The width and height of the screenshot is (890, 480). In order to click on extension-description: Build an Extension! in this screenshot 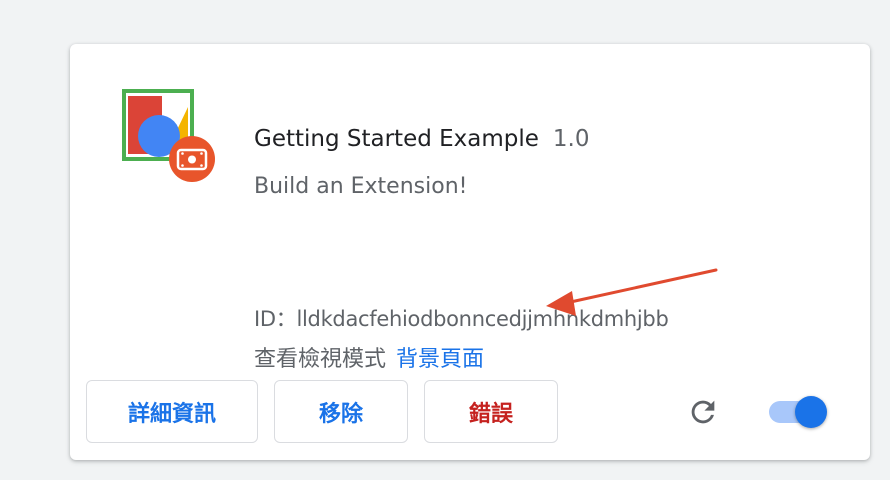, I will do `click(361, 186)`.